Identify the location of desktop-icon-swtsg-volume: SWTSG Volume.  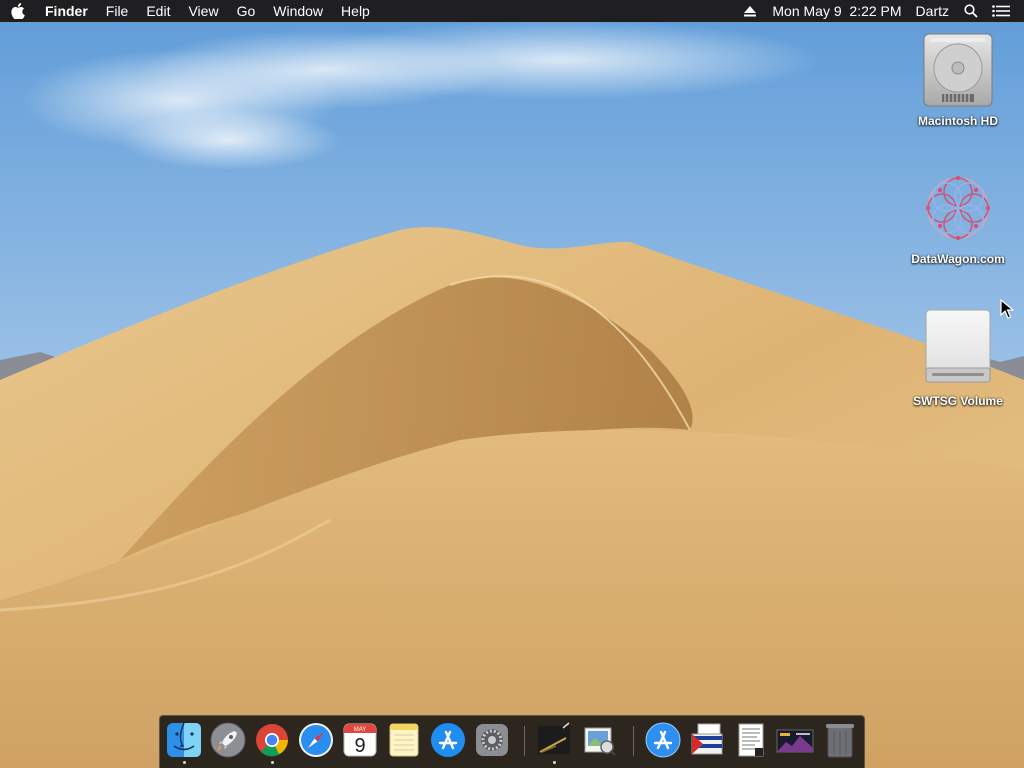
(958, 357).